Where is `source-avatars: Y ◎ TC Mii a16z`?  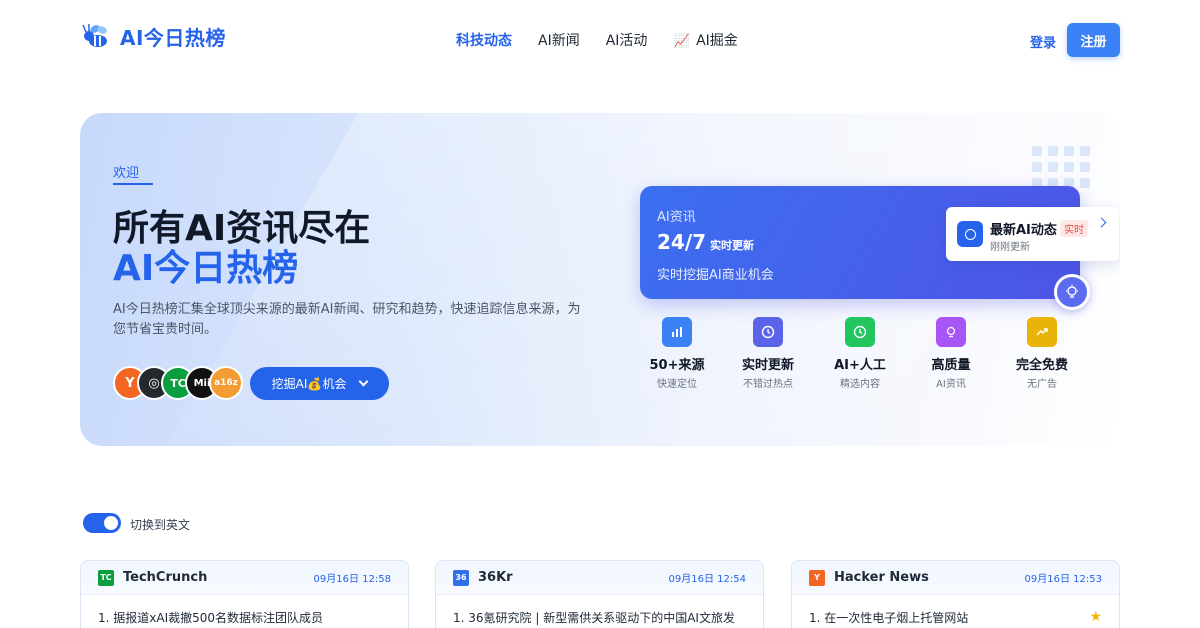 source-avatars: Y ◎ TC Mii a16z is located at coordinates (178, 383).